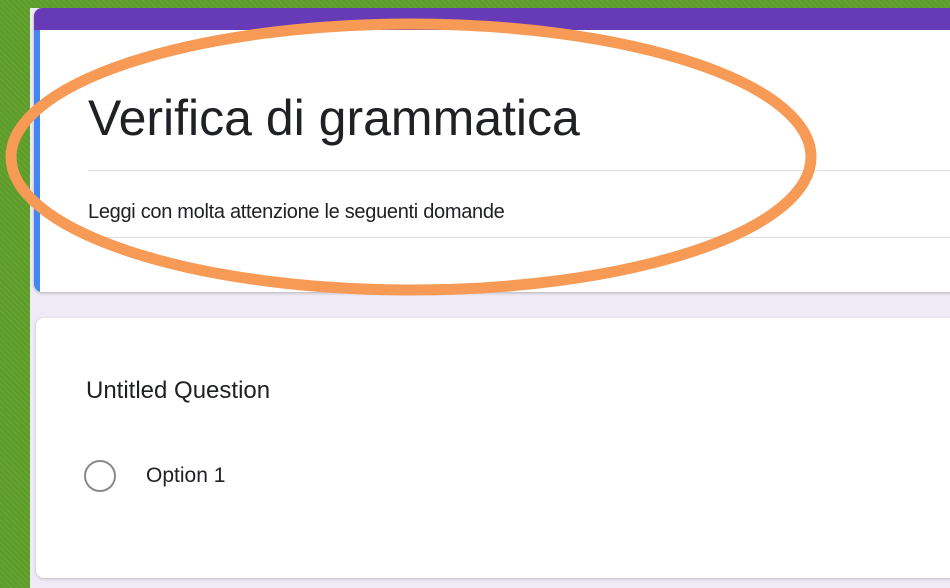 The width and height of the screenshot is (950, 588). I want to click on radio-unchecked-icon, so click(100, 476).